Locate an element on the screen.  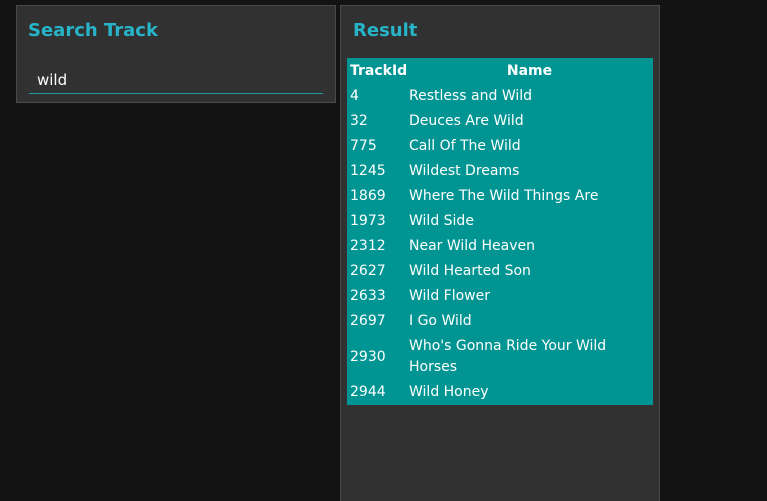
track-id-cell: 2944 is located at coordinates (368, 392).